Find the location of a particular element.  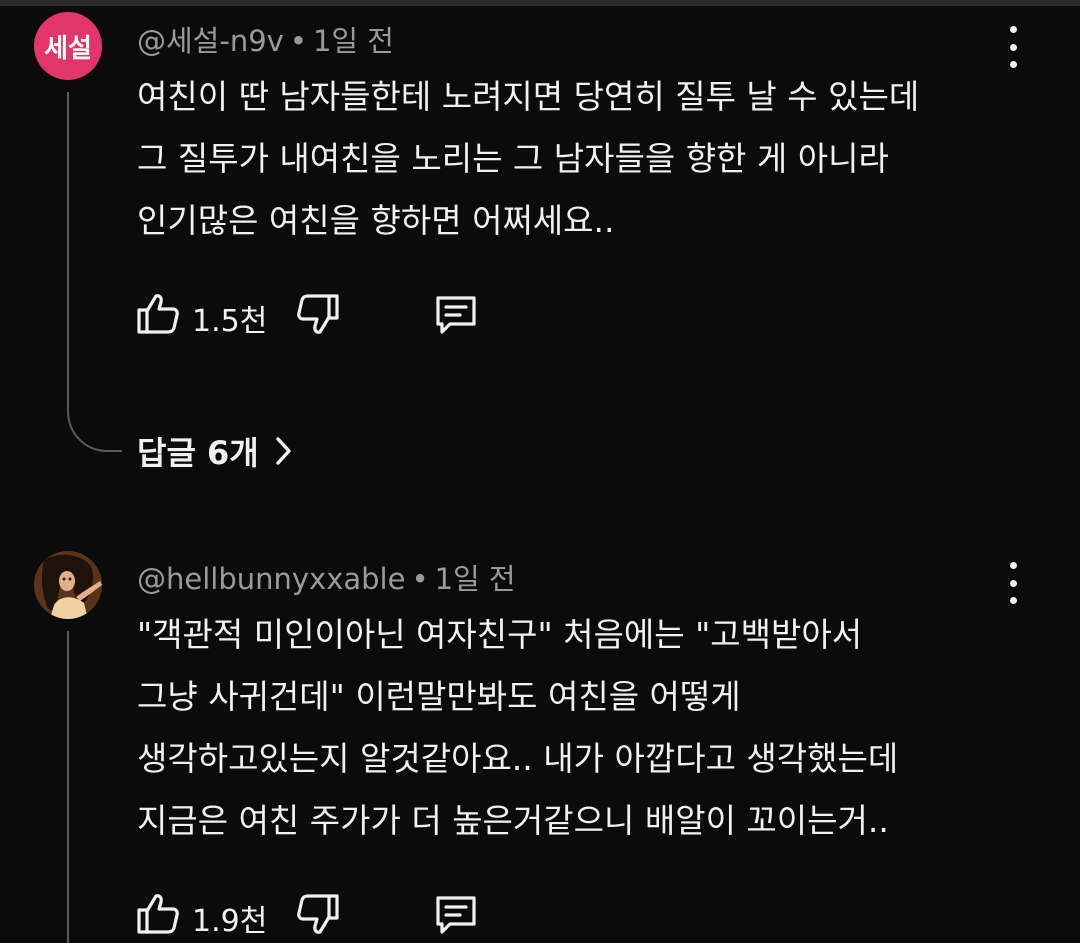

comment-line: 지금은 여친 주가가 더 높은거같으니 배알이 꼬이는거.. is located at coordinates (513, 820).